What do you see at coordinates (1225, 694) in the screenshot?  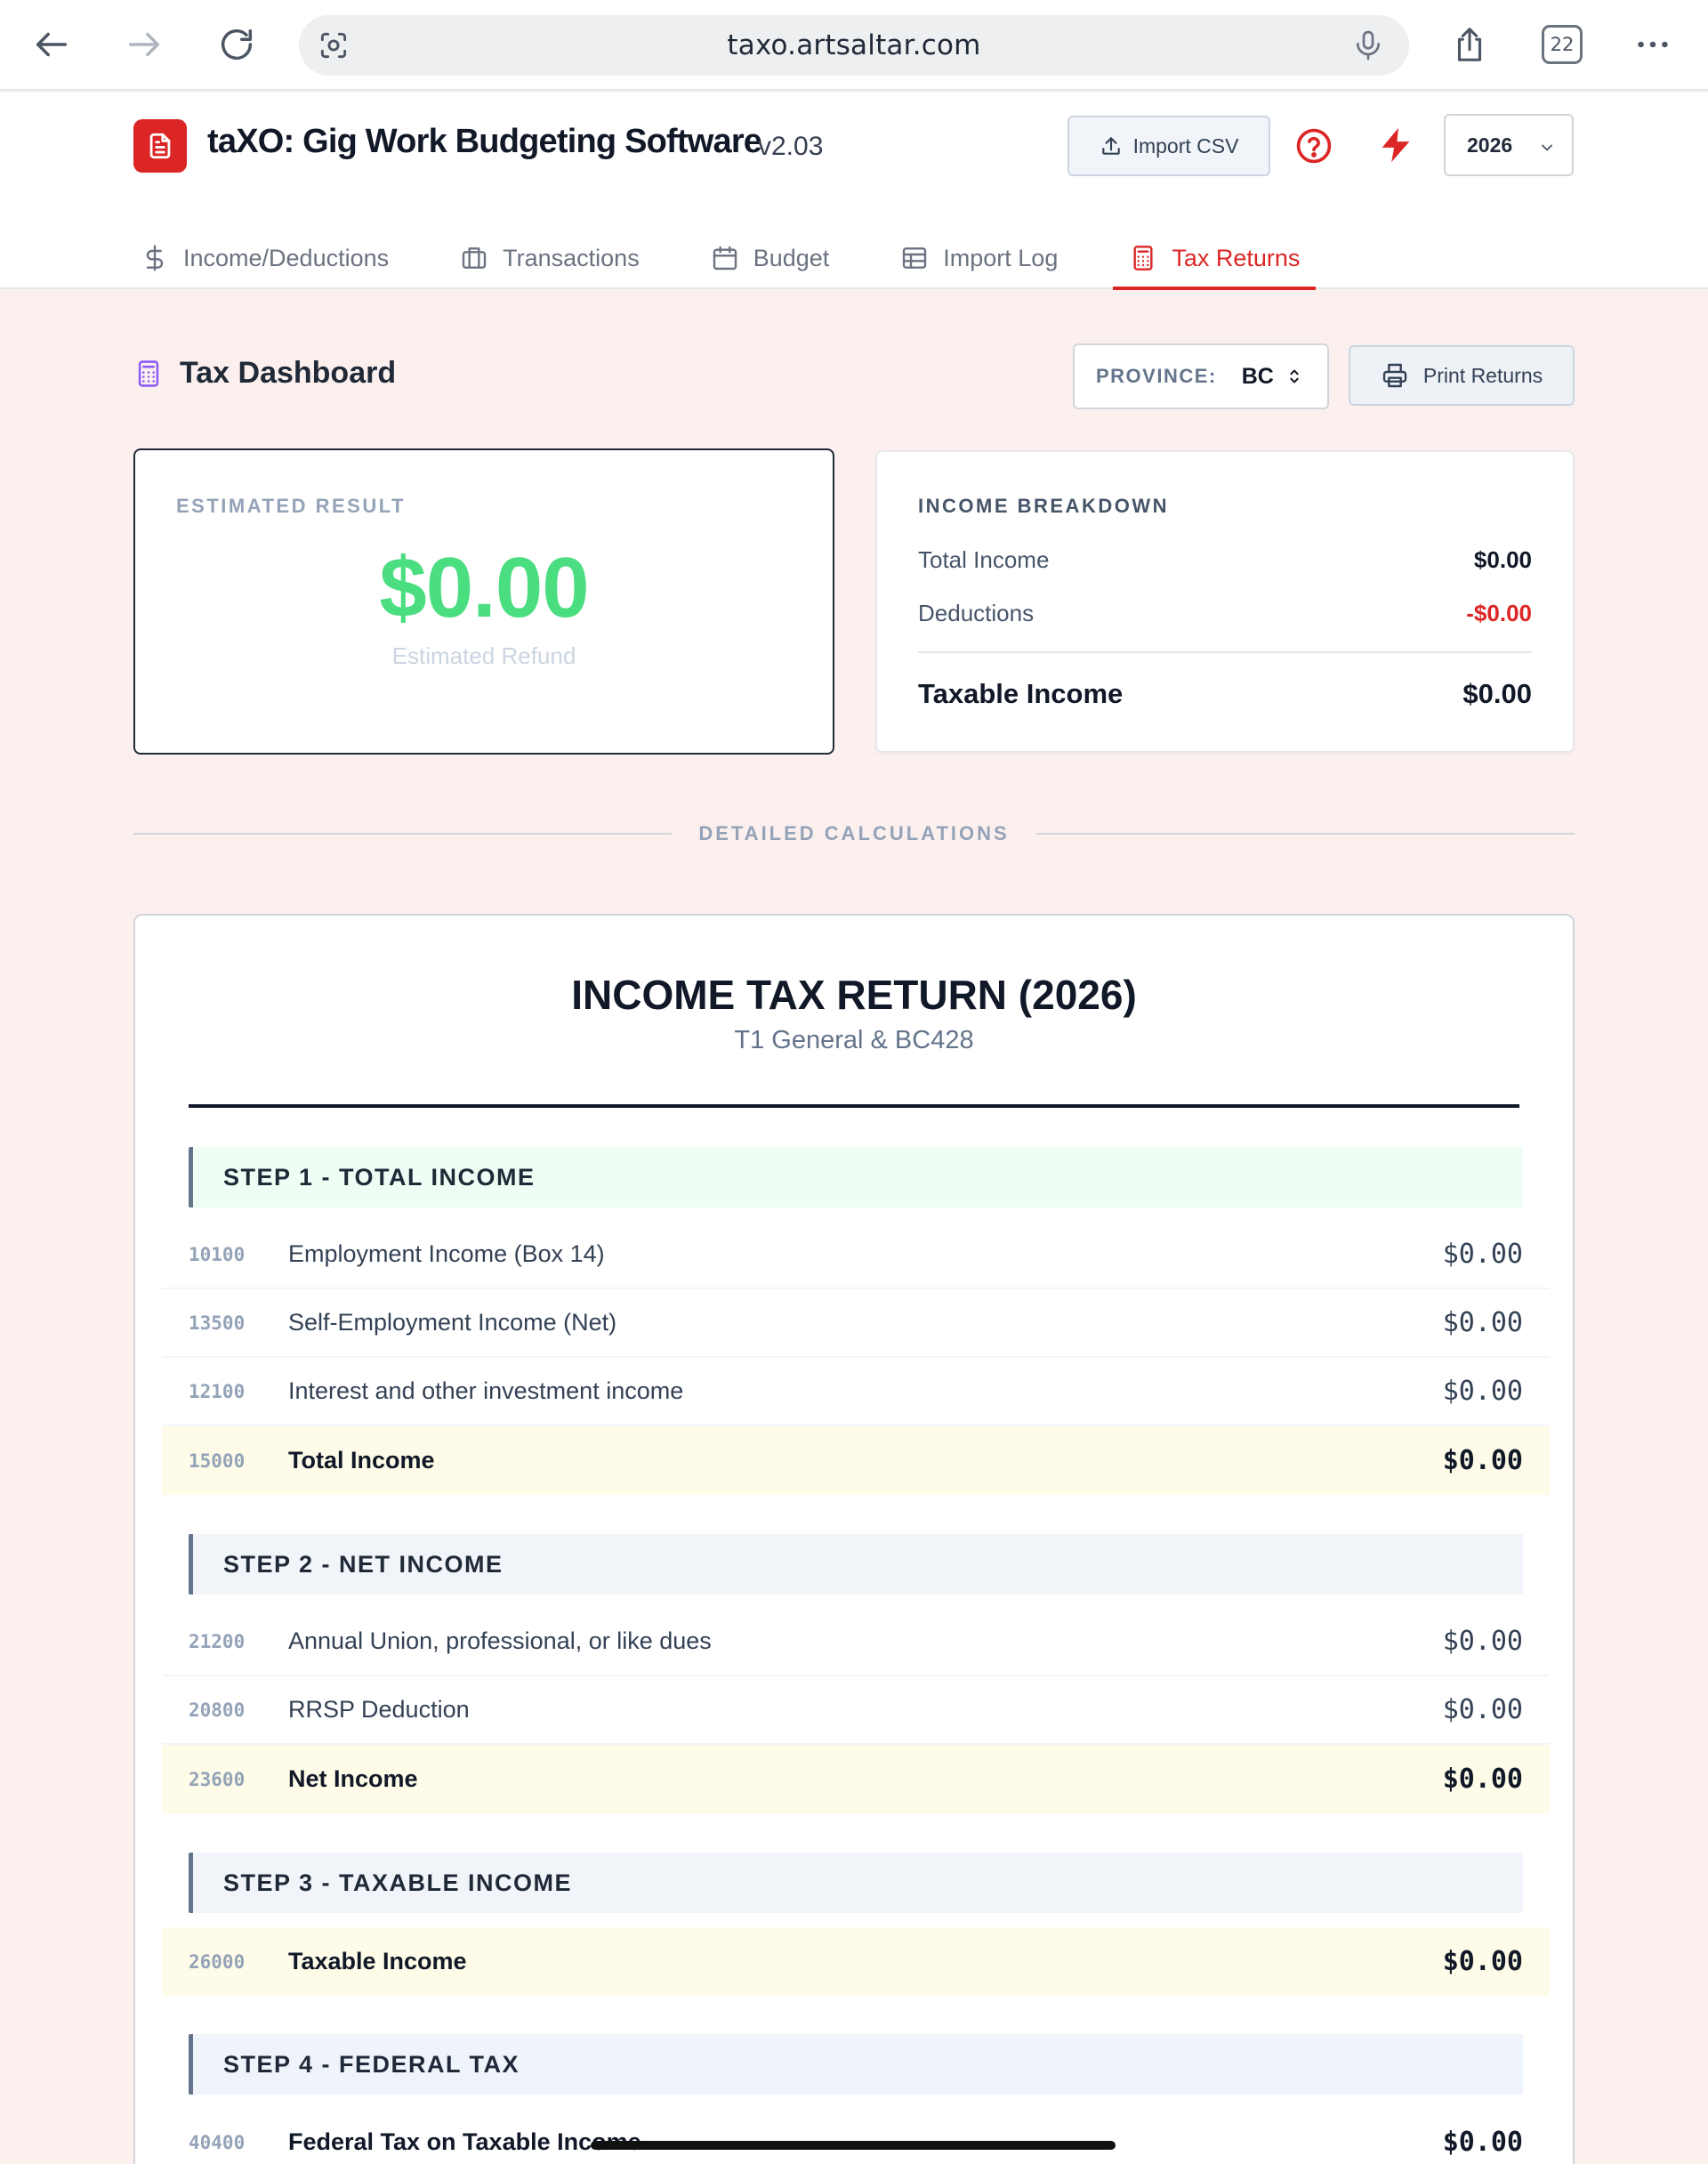 I see `breakdown-total: Taxable Income $0.00` at bounding box center [1225, 694].